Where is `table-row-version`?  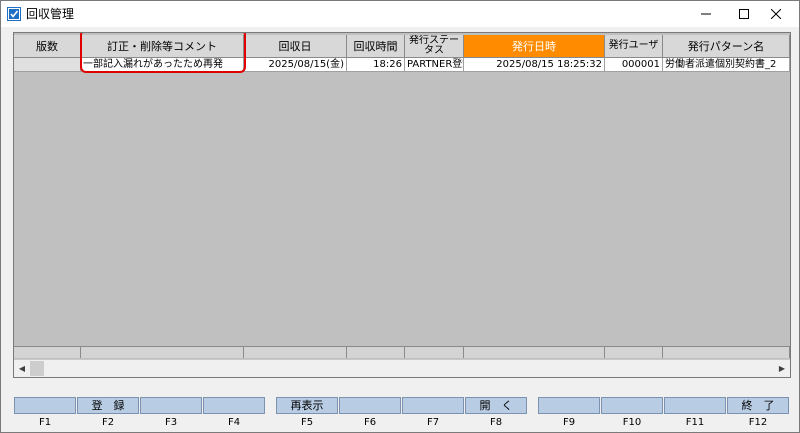 table-row-version is located at coordinates (47, 65).